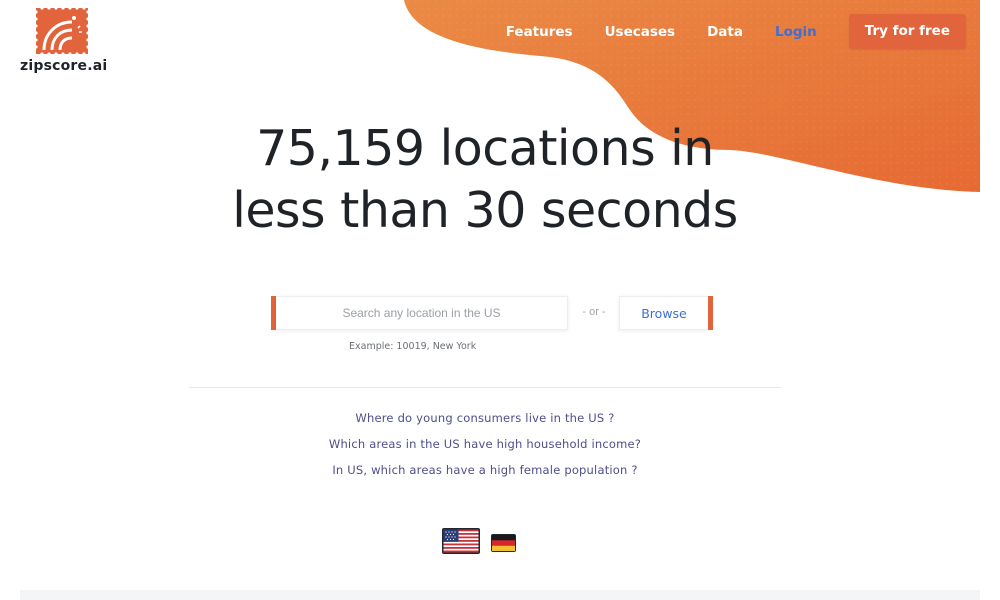 The image size is (1000, 600). What do you see at coordinates (461, 541) in the screenshot?
I see `us-flag-icon` at bounding box center [461, 541].